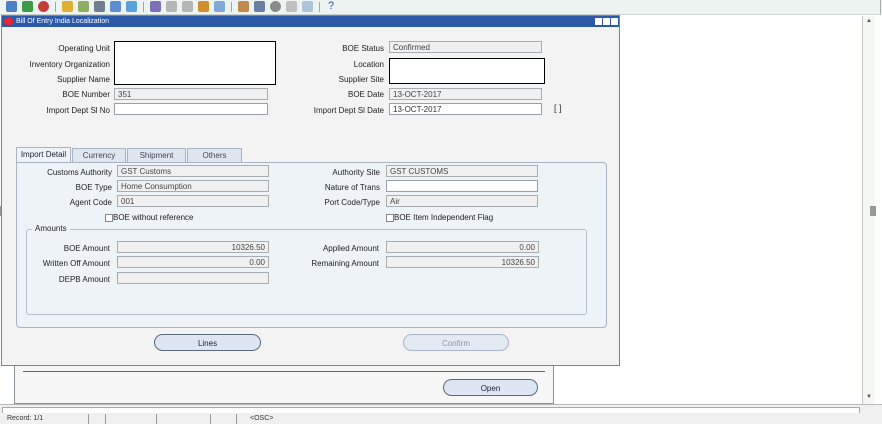 The width and height of the screenshot is (882, 424). What do you see at coordinates (368, 64) in the screenshot?
I see `location-label: Location` at bounding box center [368, 64].